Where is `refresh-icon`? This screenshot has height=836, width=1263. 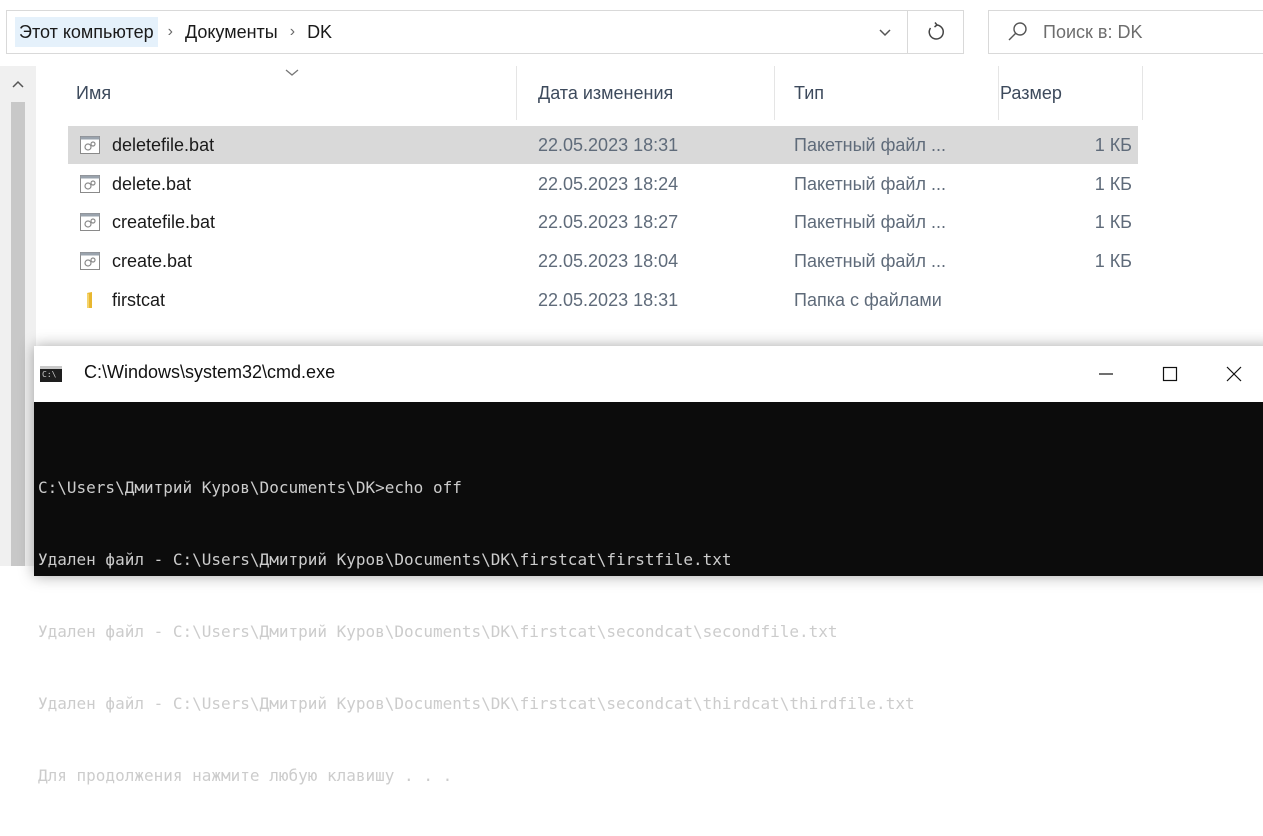 refresh-icon is located at coordinates (936, 31).